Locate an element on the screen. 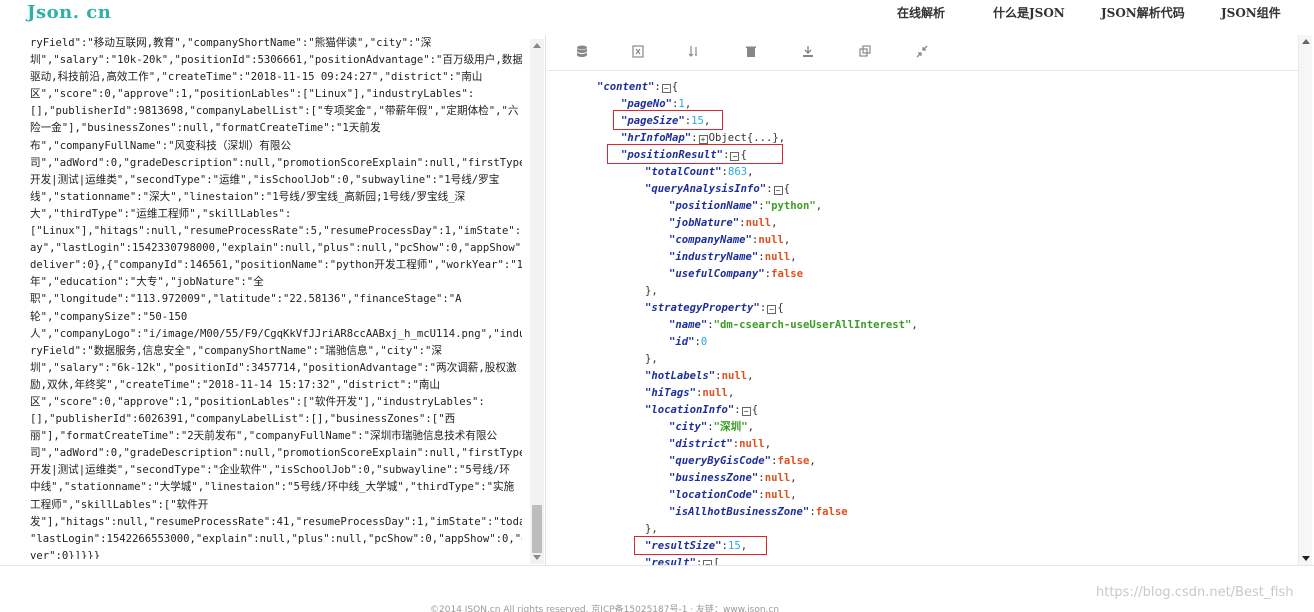 The width and height of the screenshot is (1314, 612). tree-node: "queryByGisCode":false, is located at coordinates (742, 461).